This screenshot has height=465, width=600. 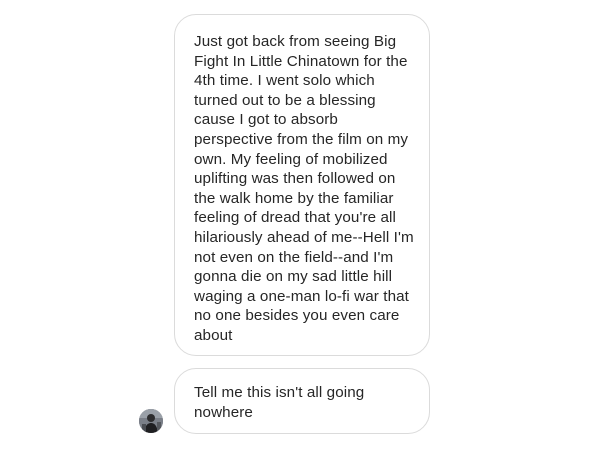 I want to click on message-bubble: Tell me this isn't all going nowhere, so click(x=302, y=401).